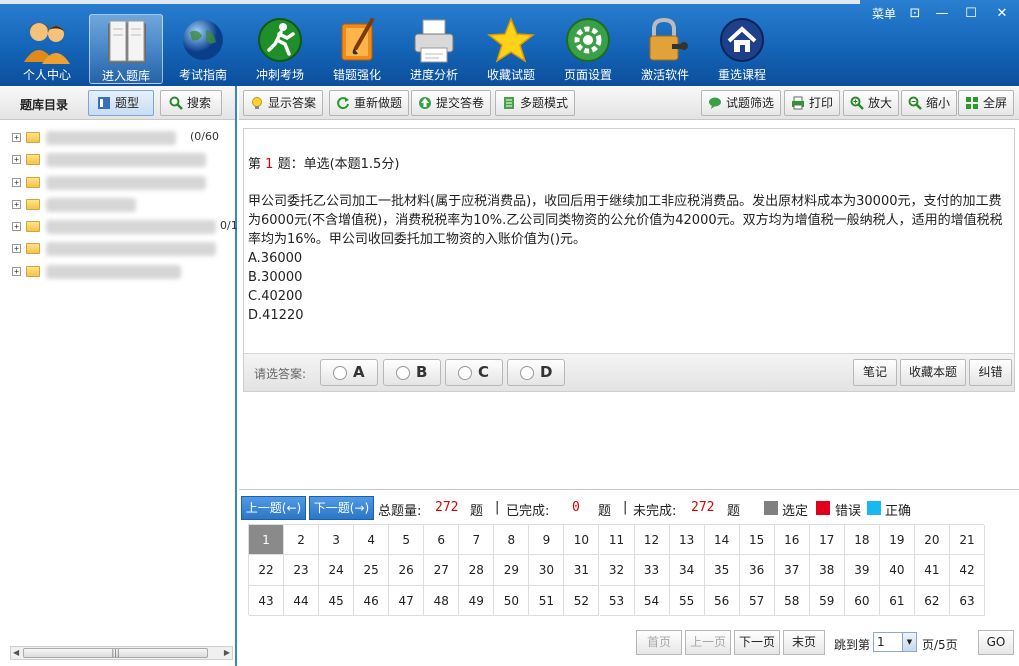 The width and height of the screenshot is (1019, 666). Describe the element at coordinates (617, 570) in the screenshot. I see `question-number-cell: 32` at that location.